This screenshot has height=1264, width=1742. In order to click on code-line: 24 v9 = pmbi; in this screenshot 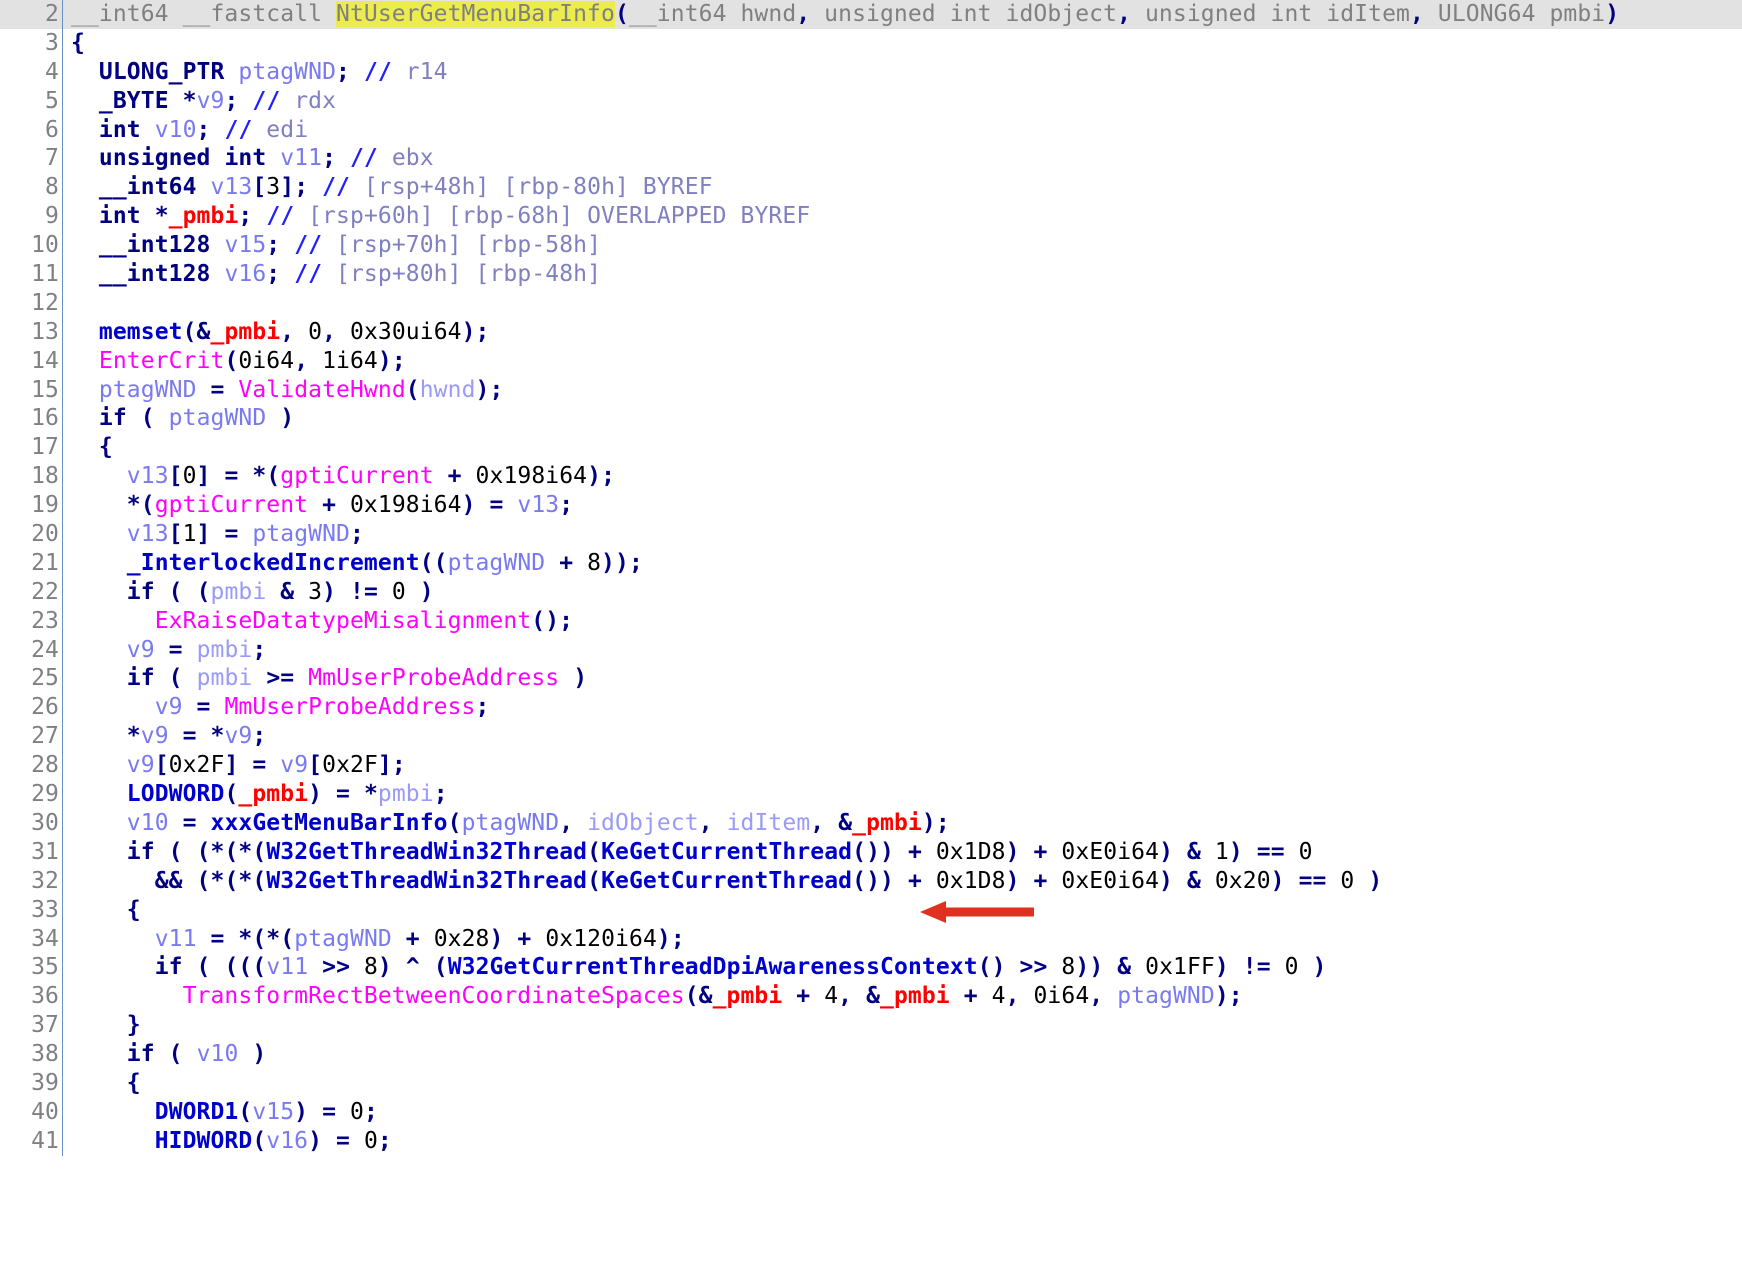, I will do `click(871, 650)`.